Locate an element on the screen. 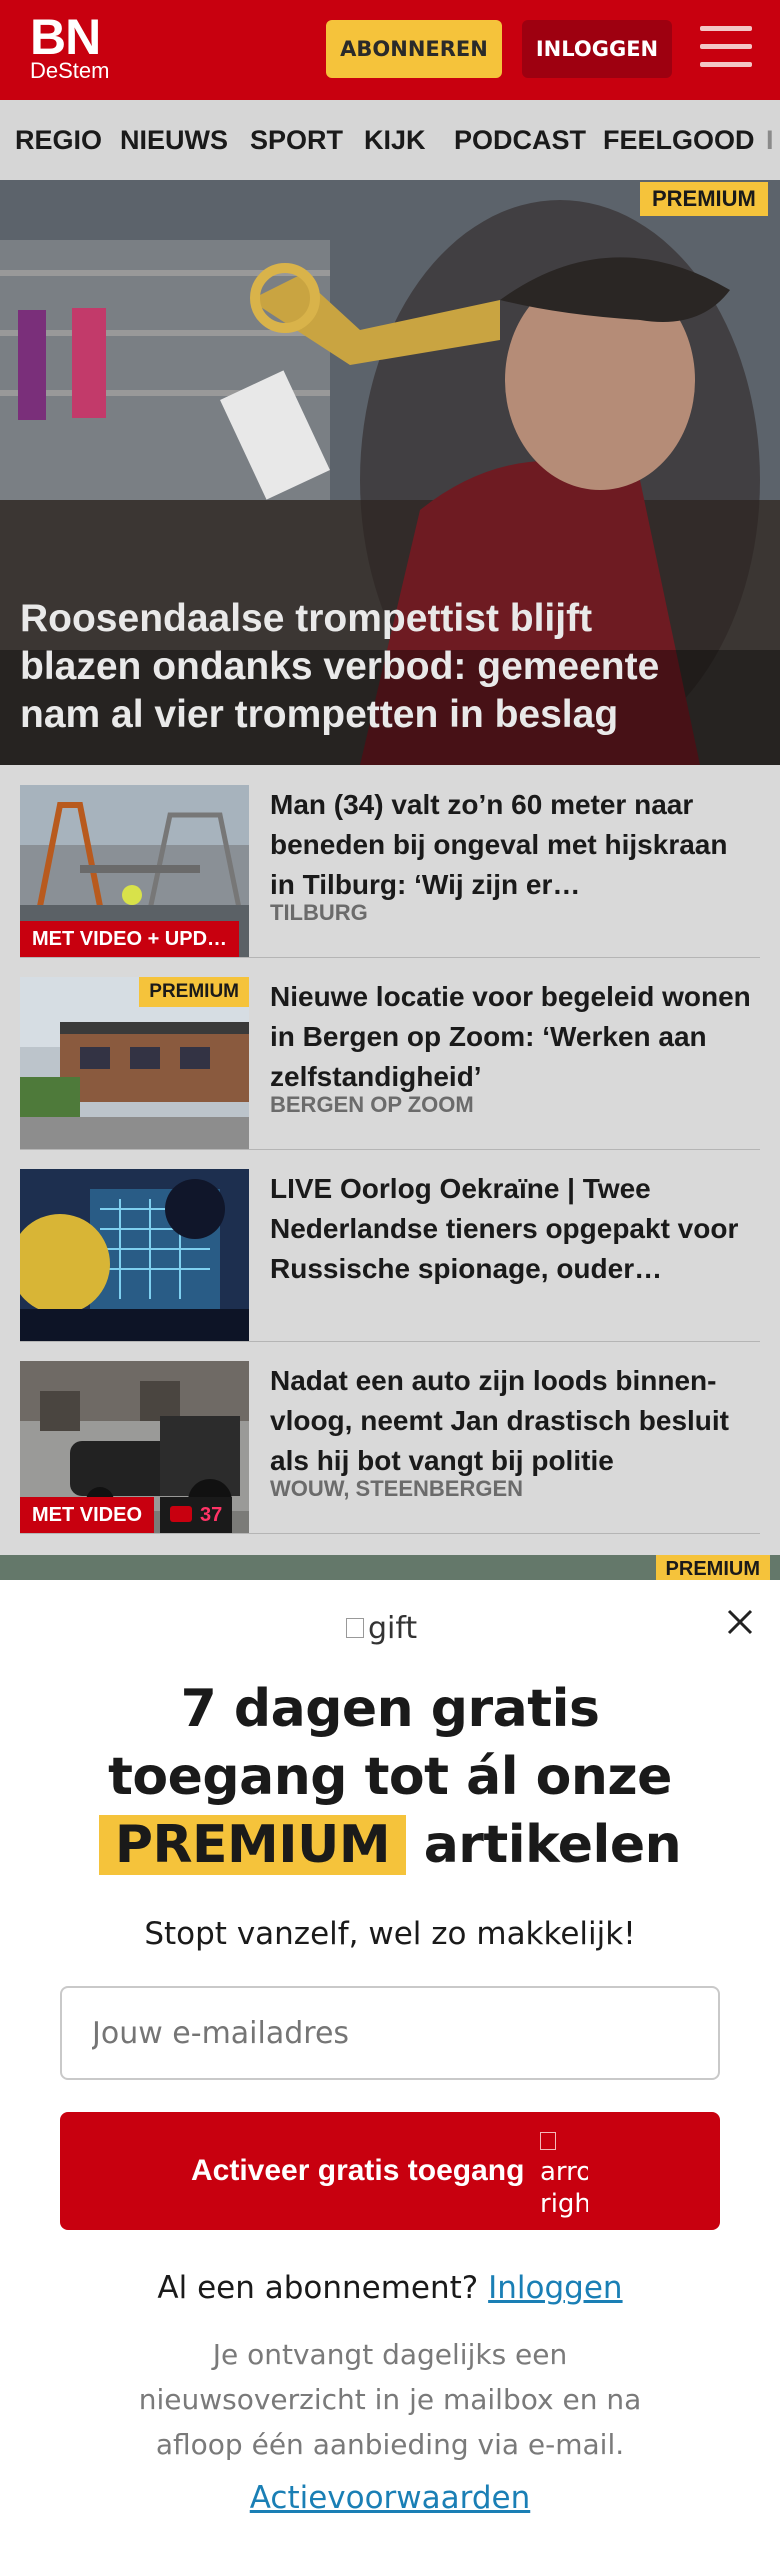 The image size is (780, 2560). gift-alt-text: gift is located at coordinates (393, 1628).